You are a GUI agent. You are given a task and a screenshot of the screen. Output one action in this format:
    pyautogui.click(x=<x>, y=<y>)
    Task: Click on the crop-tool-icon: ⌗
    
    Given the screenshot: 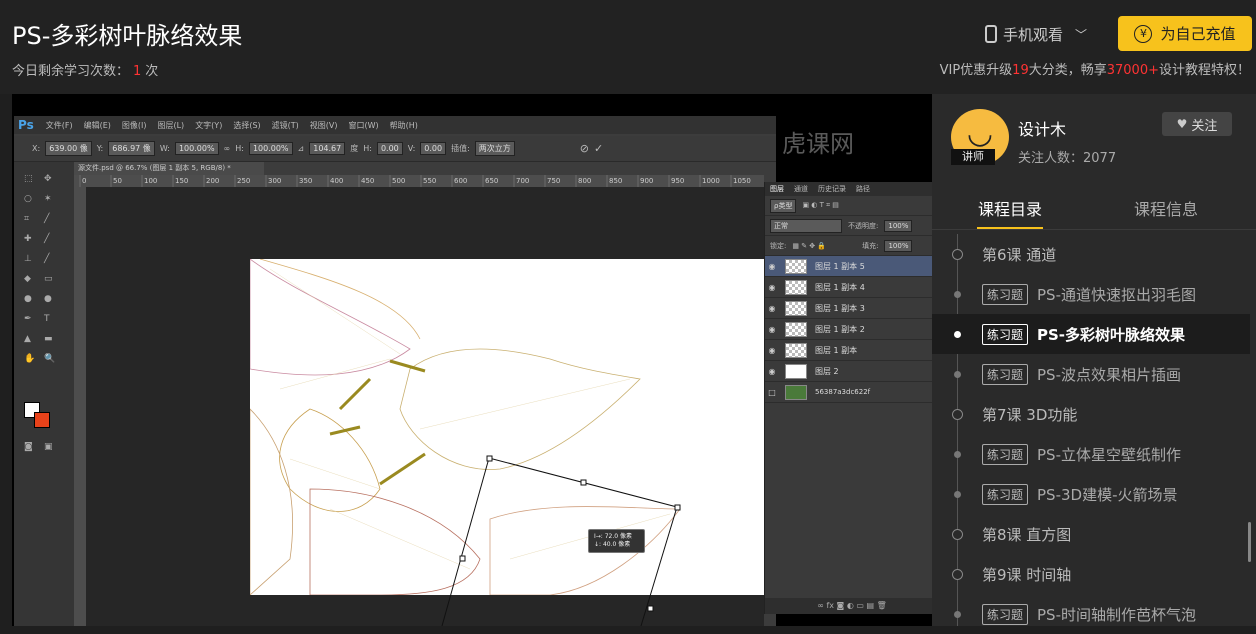 What is the action you would take?
    pyautogui.click(x=29, y=219)
    